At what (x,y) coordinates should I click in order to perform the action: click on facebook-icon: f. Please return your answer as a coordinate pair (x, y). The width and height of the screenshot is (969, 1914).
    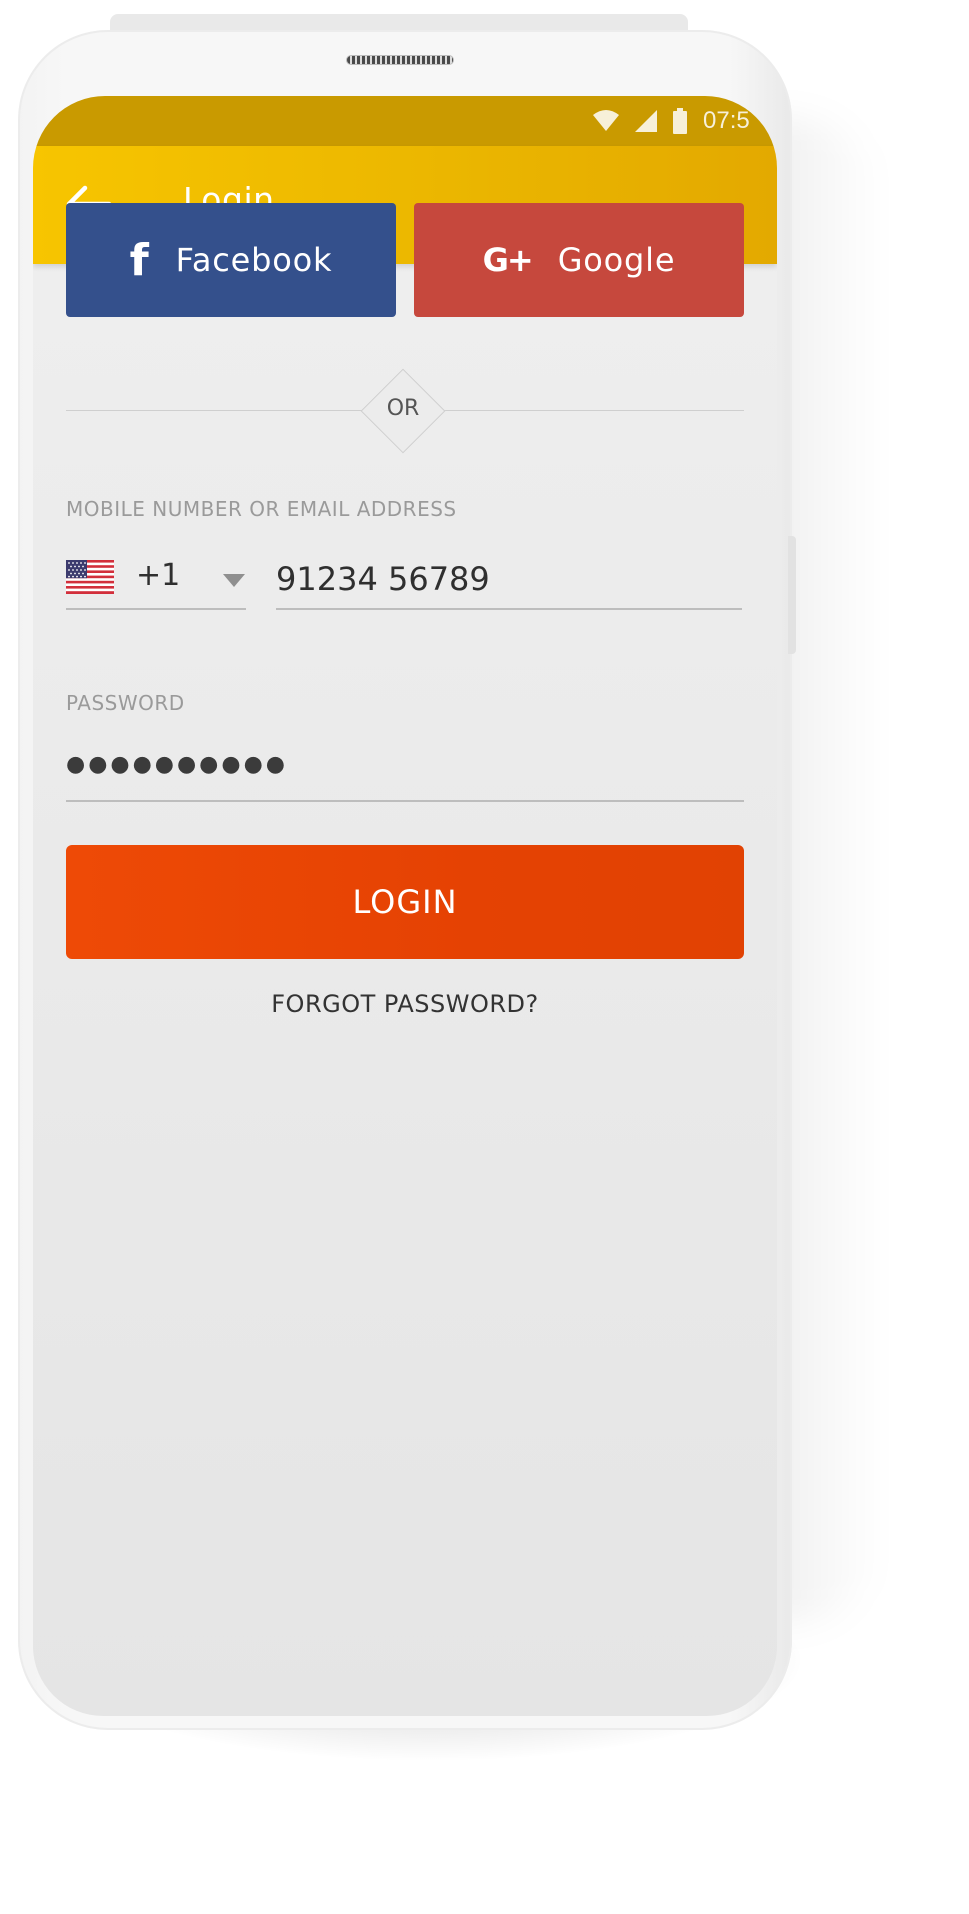
    Looking at the image, I should click on (139, 260).